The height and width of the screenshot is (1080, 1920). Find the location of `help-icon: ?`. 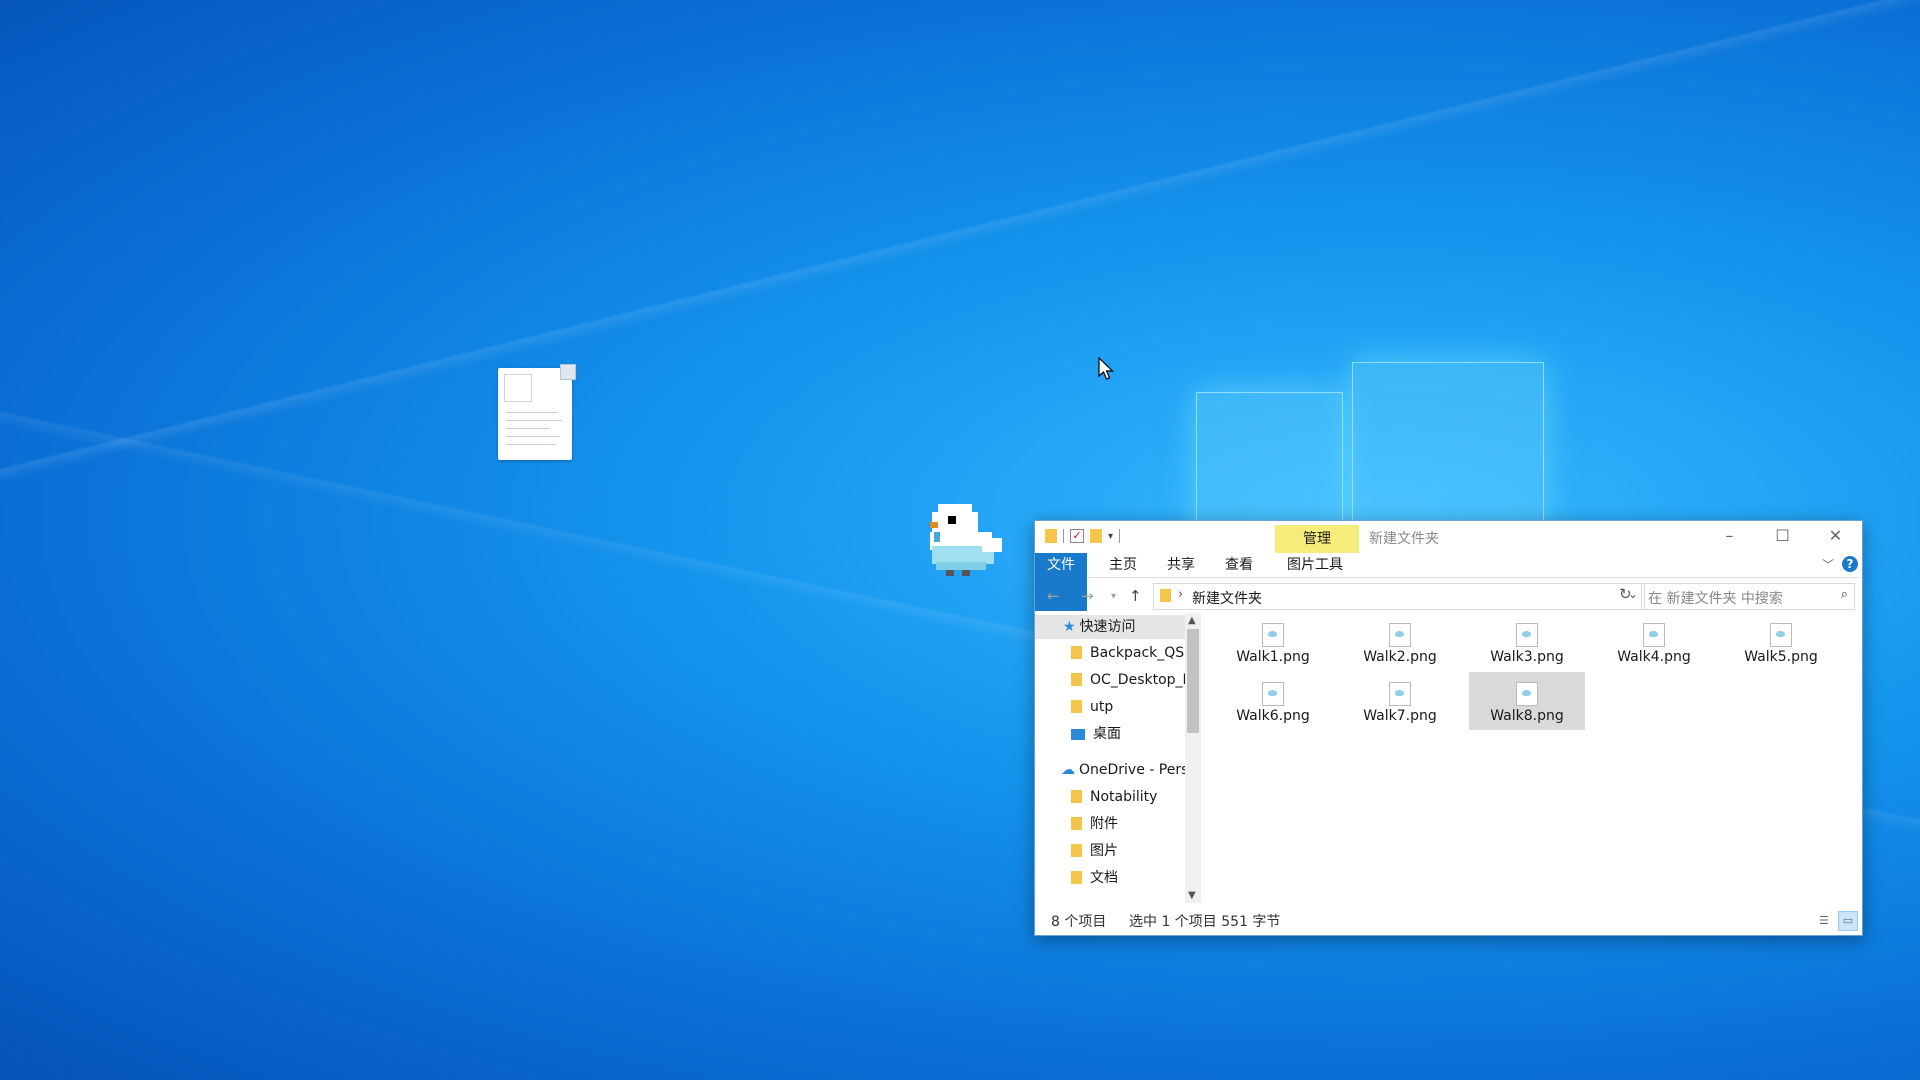

help-icon: ? is located at coordinates (1850, 564).